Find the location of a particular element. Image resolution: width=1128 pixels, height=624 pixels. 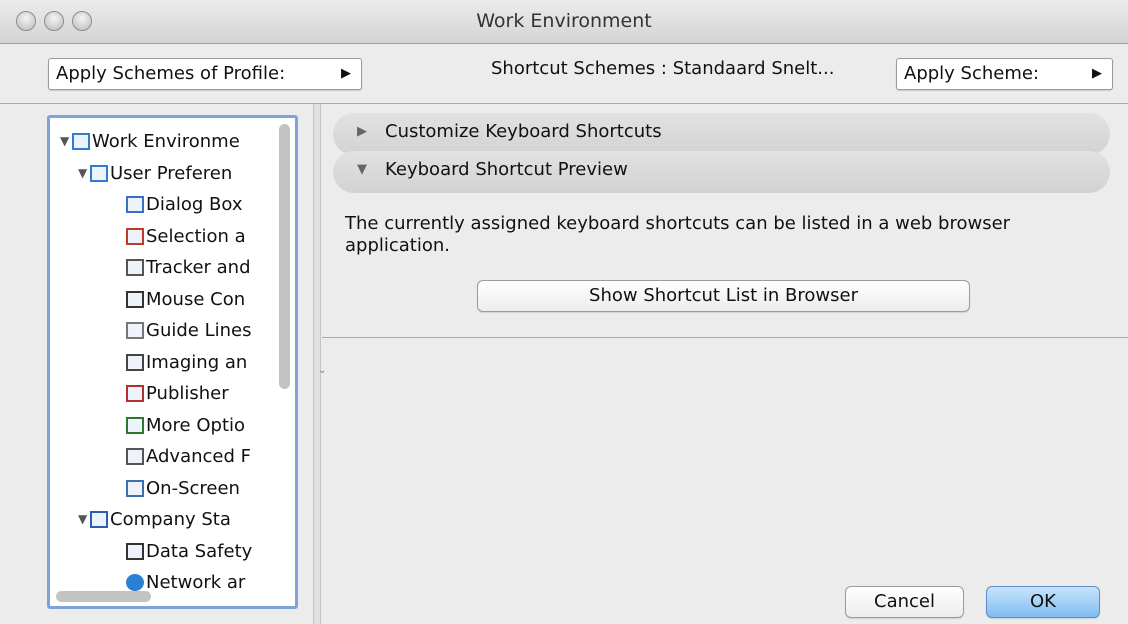

tree-item-label: Dialog Box is located at coordinates (194, 204).